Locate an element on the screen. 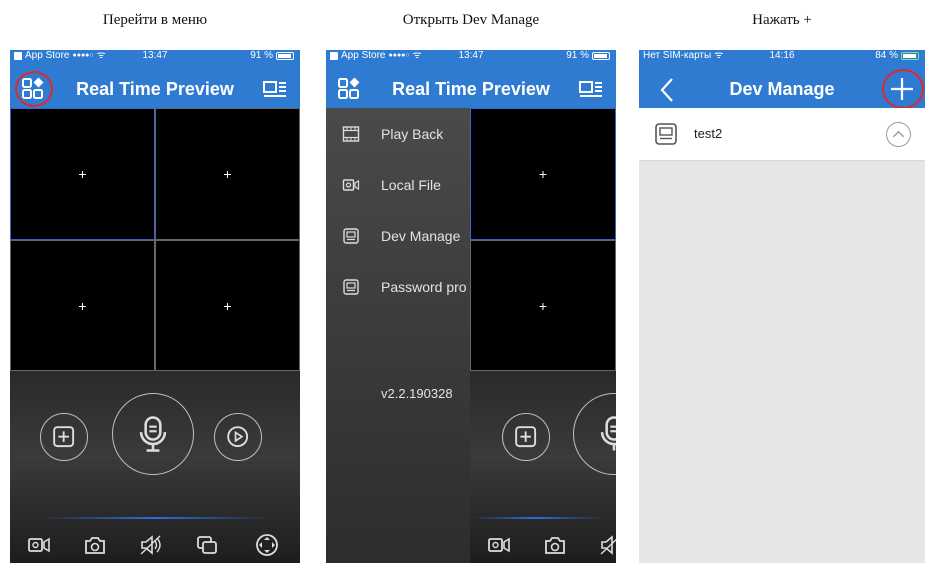 The width and height of the screenshot is (925, 563). bottom-toolbar is located at coordinates (155, 544).